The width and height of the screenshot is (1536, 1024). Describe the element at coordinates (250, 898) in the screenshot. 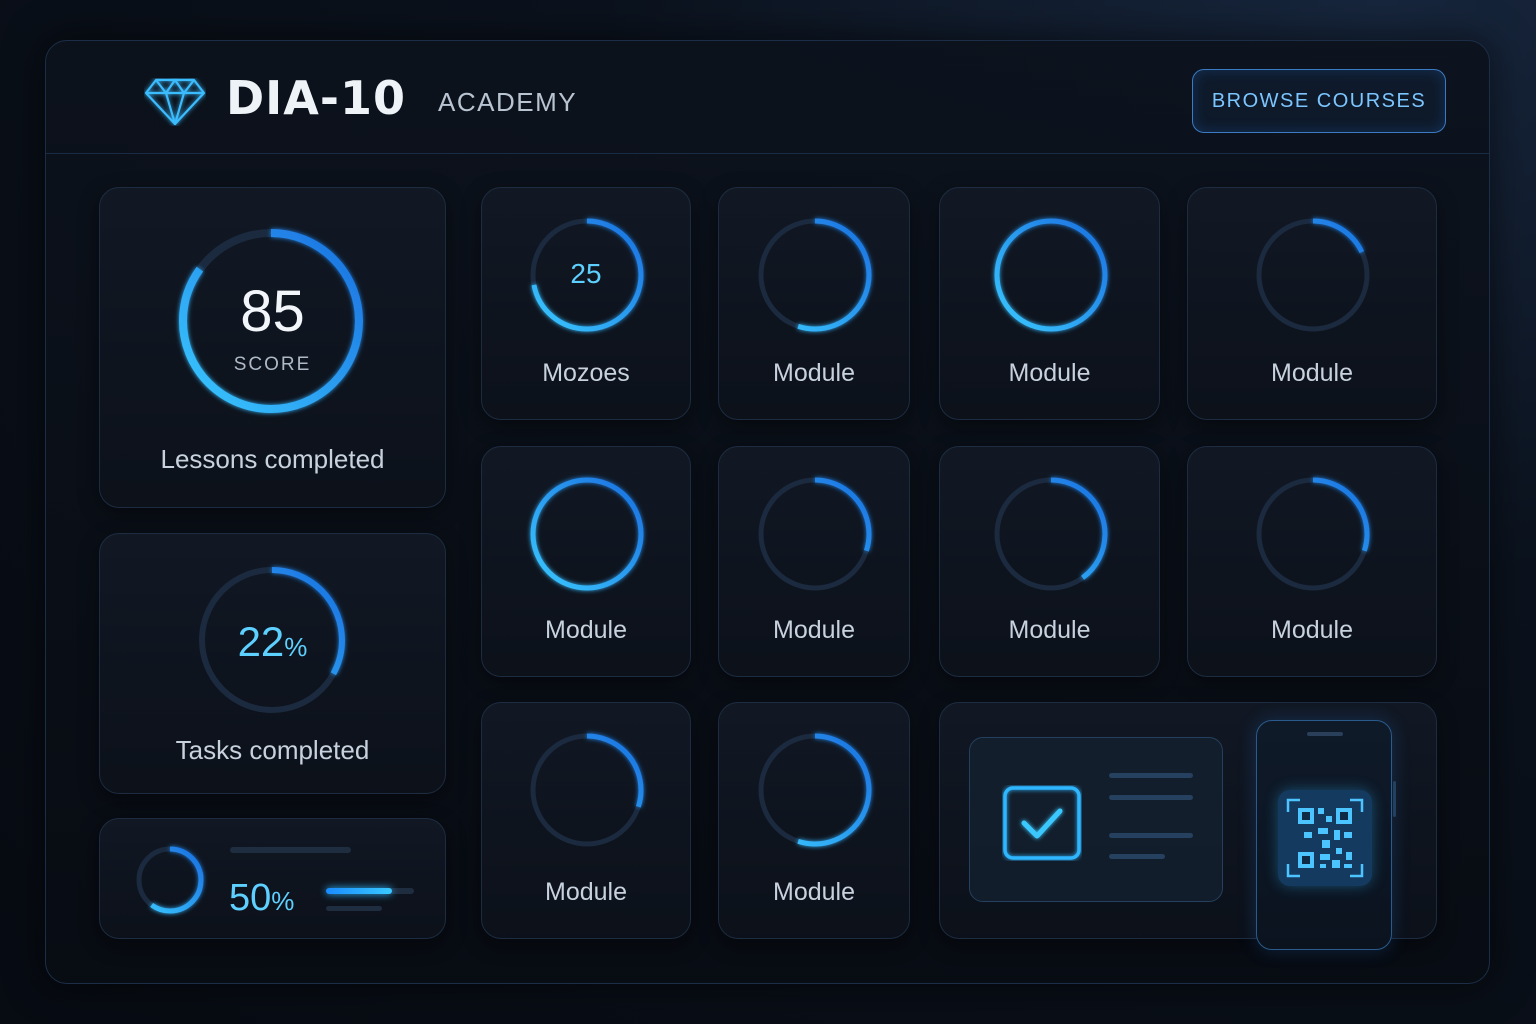

I see `mini-percent-number: 50` at that location.